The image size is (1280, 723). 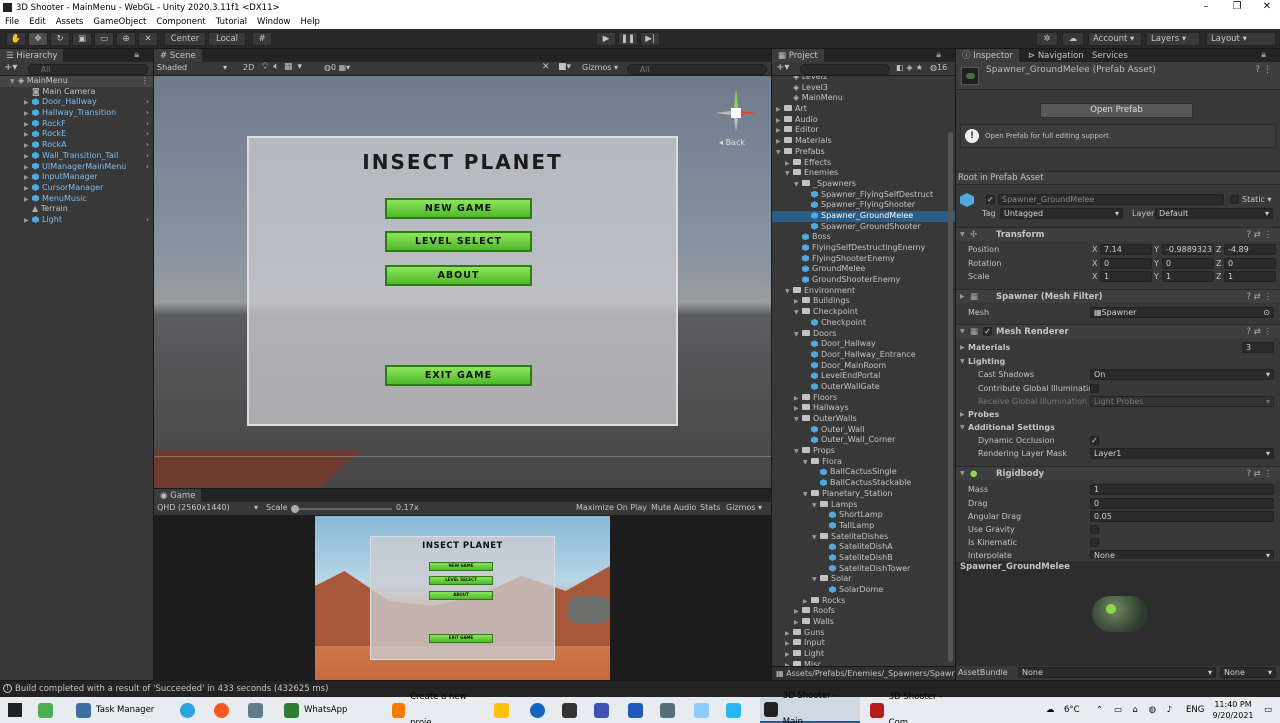 I want to click on cast-shadows-dropdown: On ▾, so click(x=1182, y=374).